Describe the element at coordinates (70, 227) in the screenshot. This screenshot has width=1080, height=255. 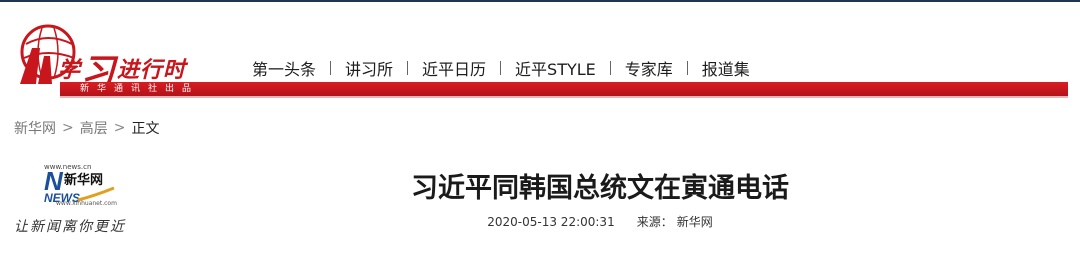
I see `site-slogan: 让新闻离你更近` at that location.